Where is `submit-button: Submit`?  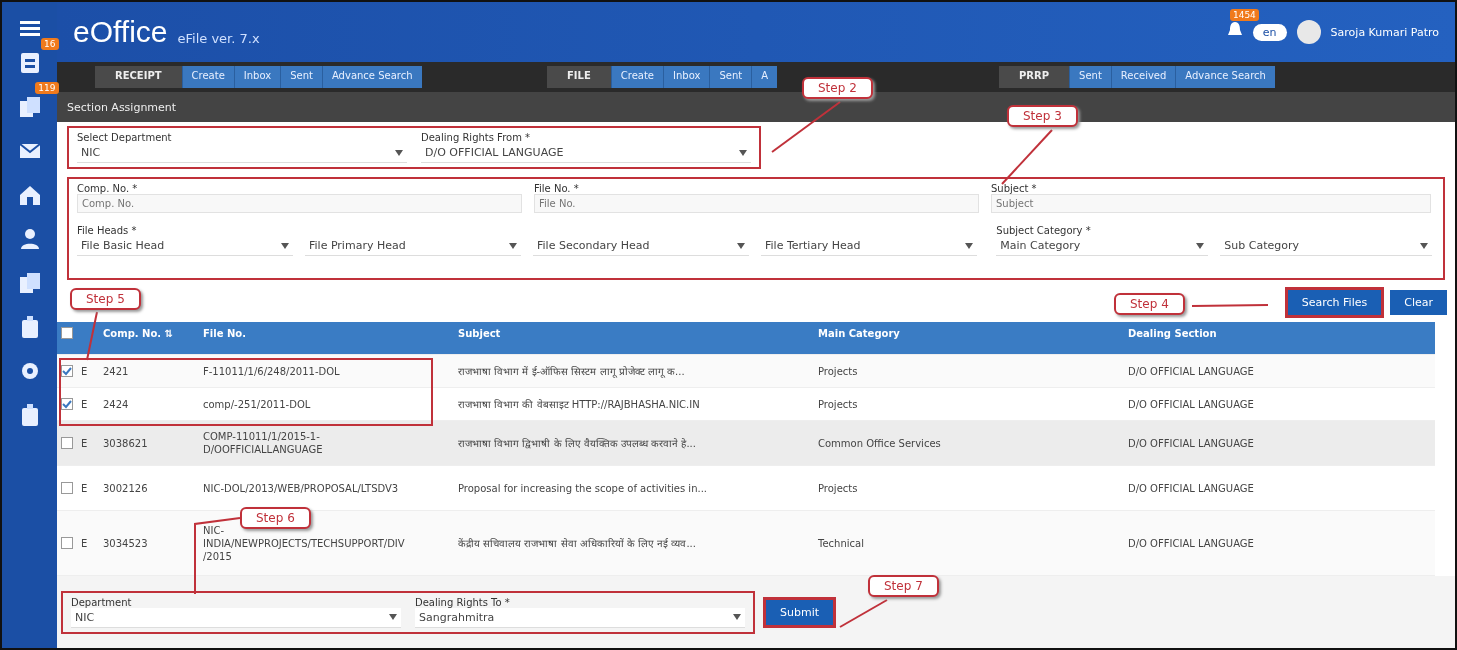 submit-button: Submit is located at coordinates (800, 612).